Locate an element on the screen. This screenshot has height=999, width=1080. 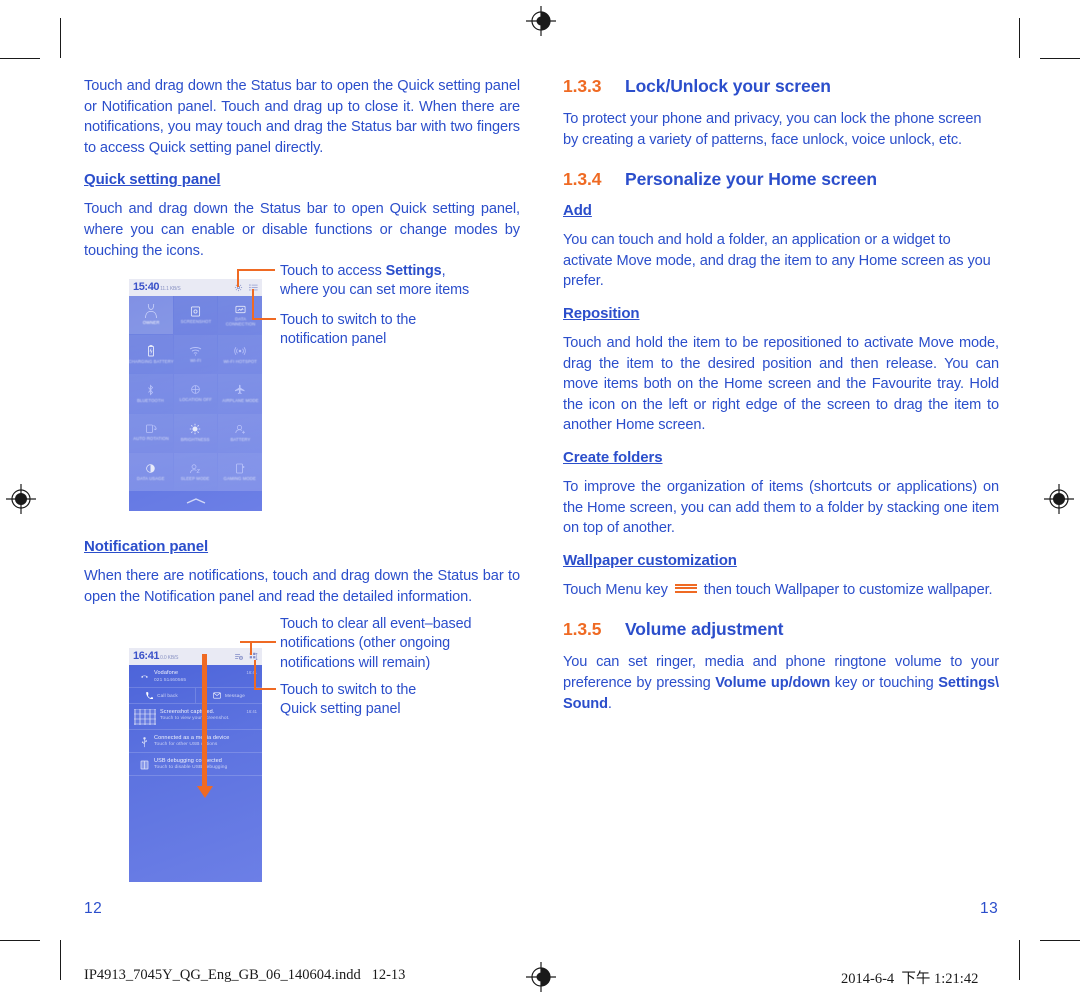
user-icon is located at coordinates (150, 311).